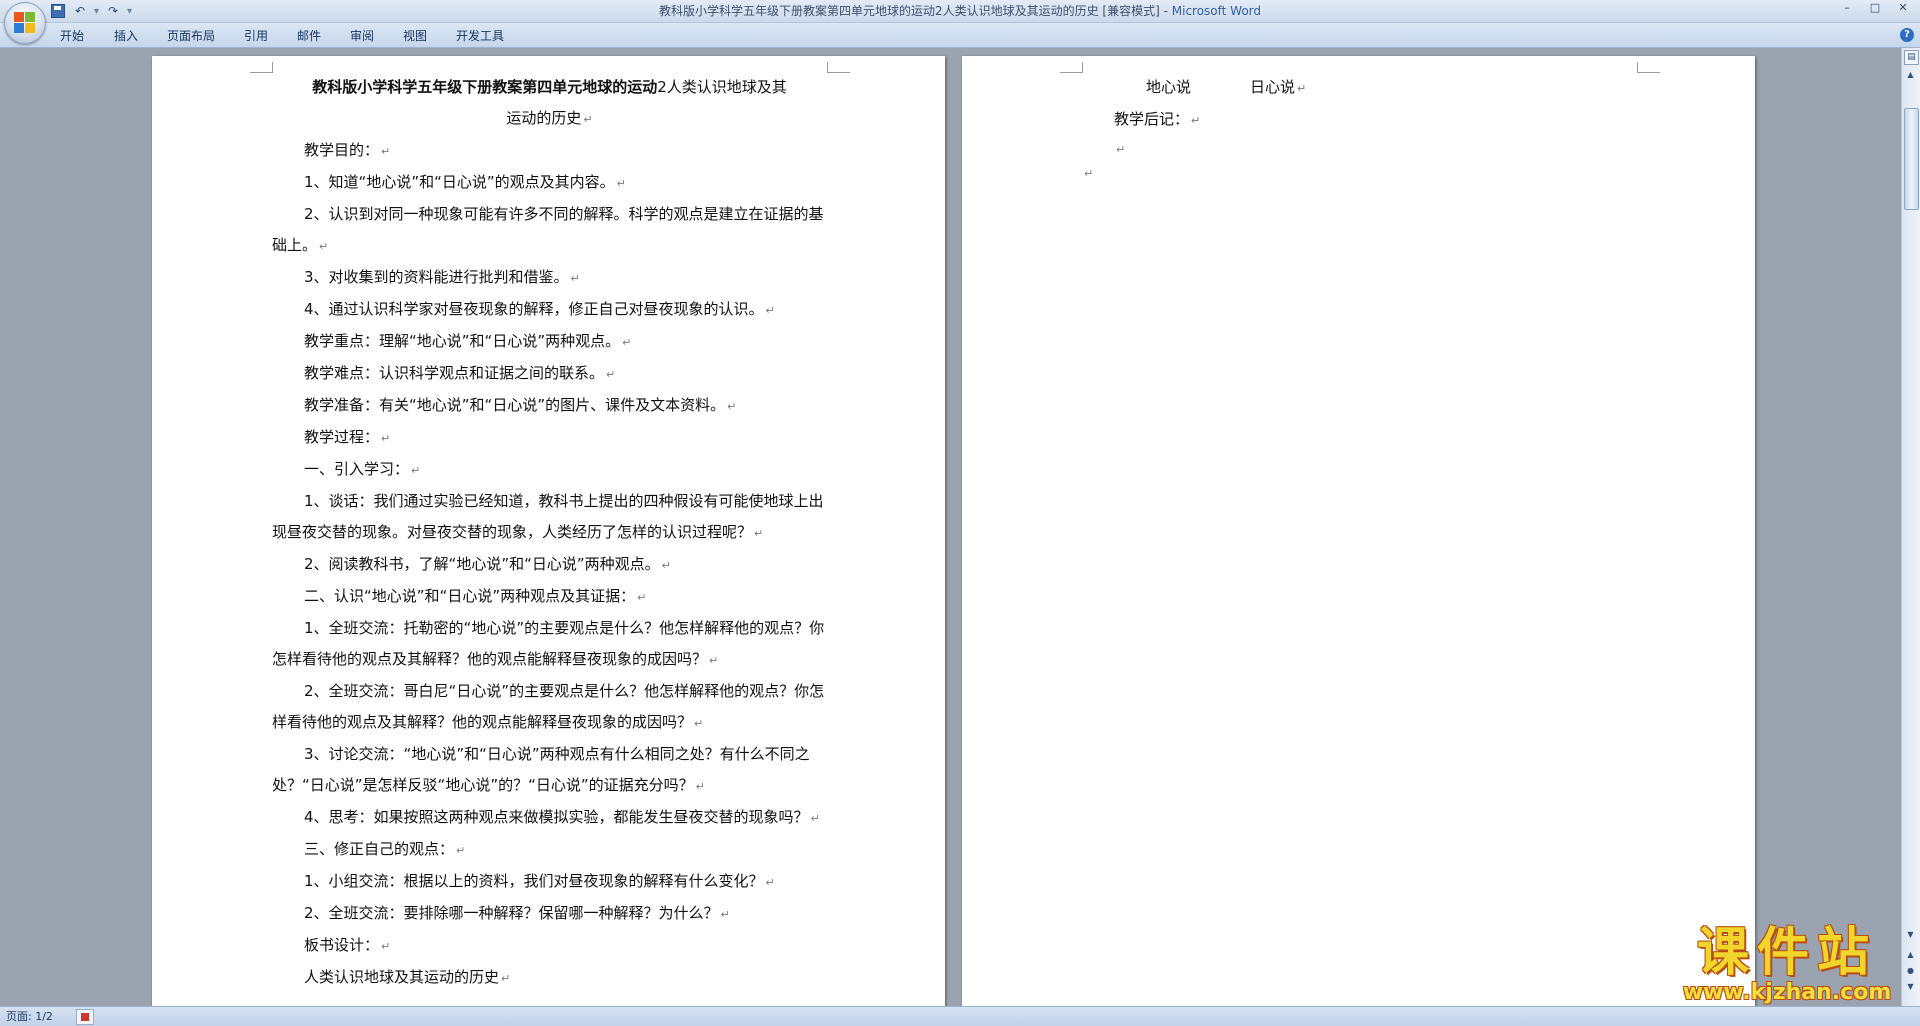 The height and width of the screenshot is (1026, 1920). I want to click on paragraph: 3、对收集到的资料能进行批判和借鉴。 ↵, so click(442, 277).